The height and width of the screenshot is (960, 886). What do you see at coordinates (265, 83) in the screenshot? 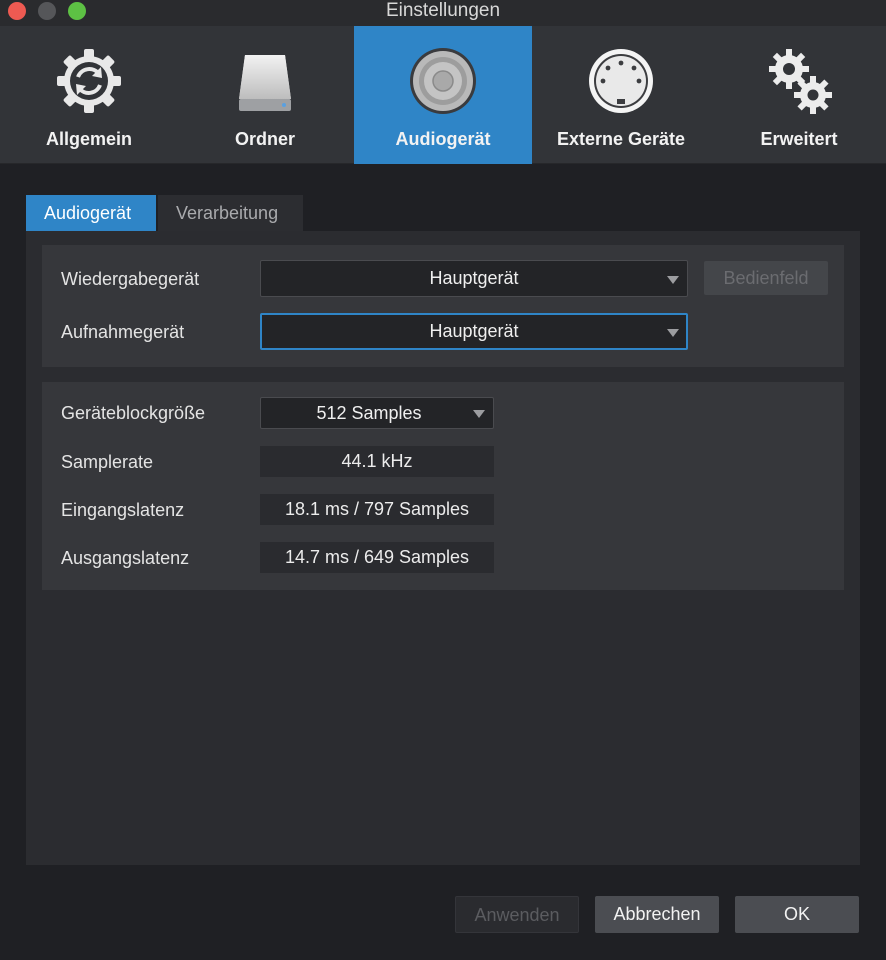
I see `drive-icon` at bounding box center [265, 83].